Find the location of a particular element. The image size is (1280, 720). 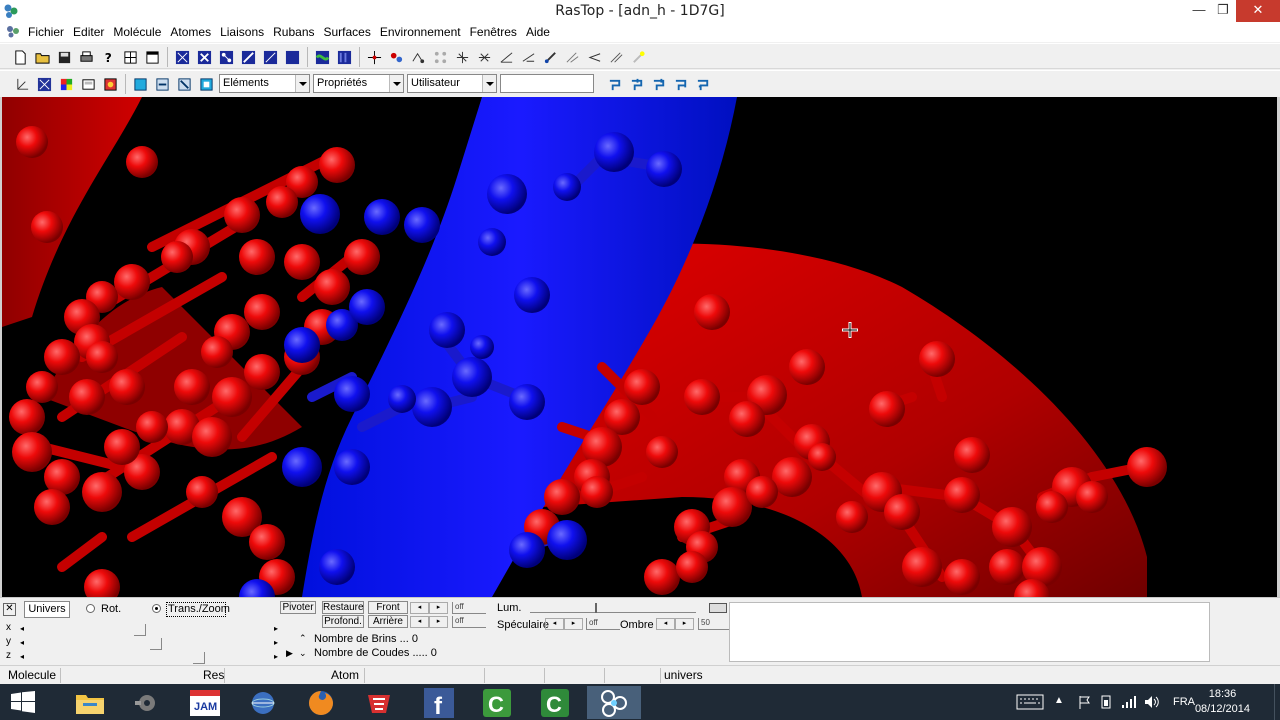

measure-torsion-icon is located at coordinates (528, 57).